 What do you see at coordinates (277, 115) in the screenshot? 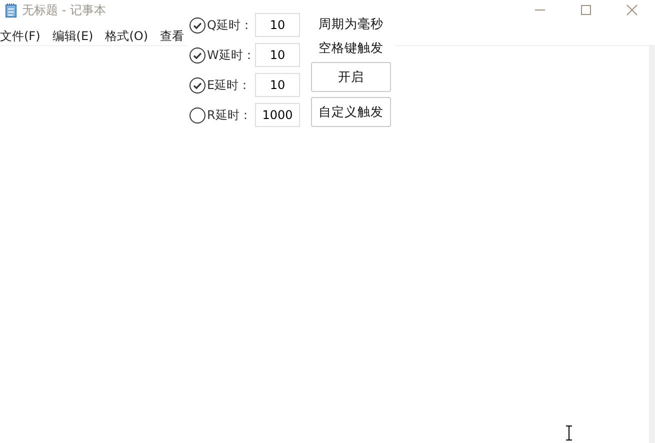
I see `delay-input: 1000` at bounding box center [277, 115].